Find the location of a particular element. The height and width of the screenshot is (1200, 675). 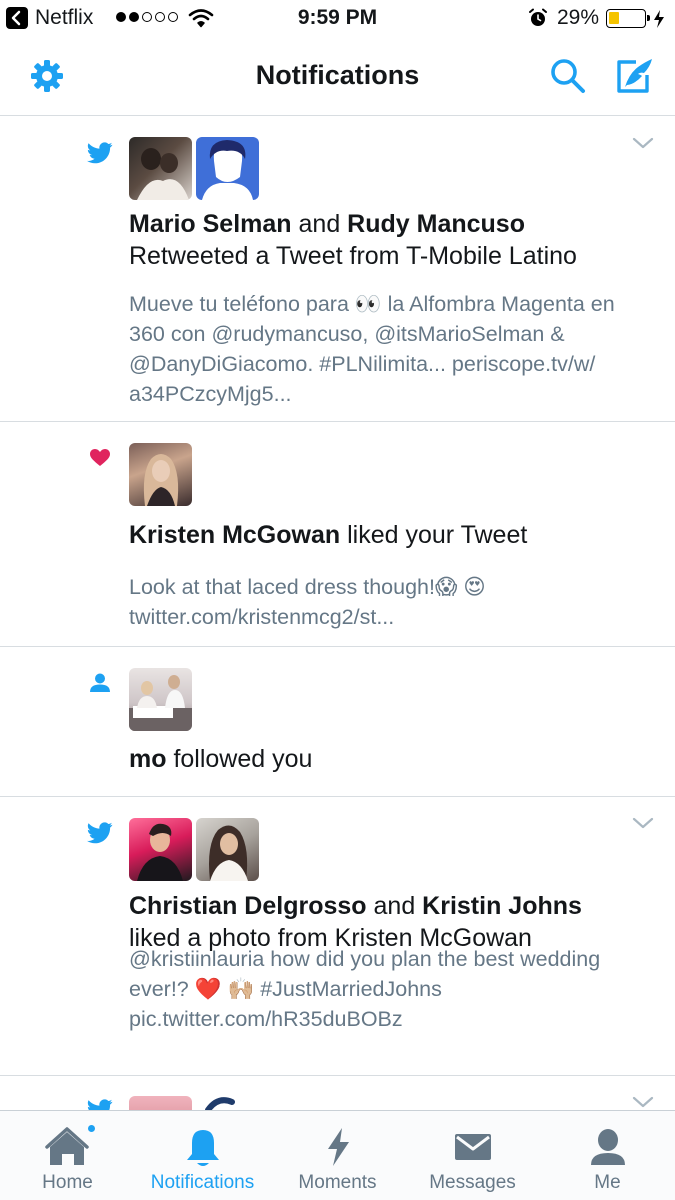

actor-name: Mario Selman is located at coordinates (210, 224).